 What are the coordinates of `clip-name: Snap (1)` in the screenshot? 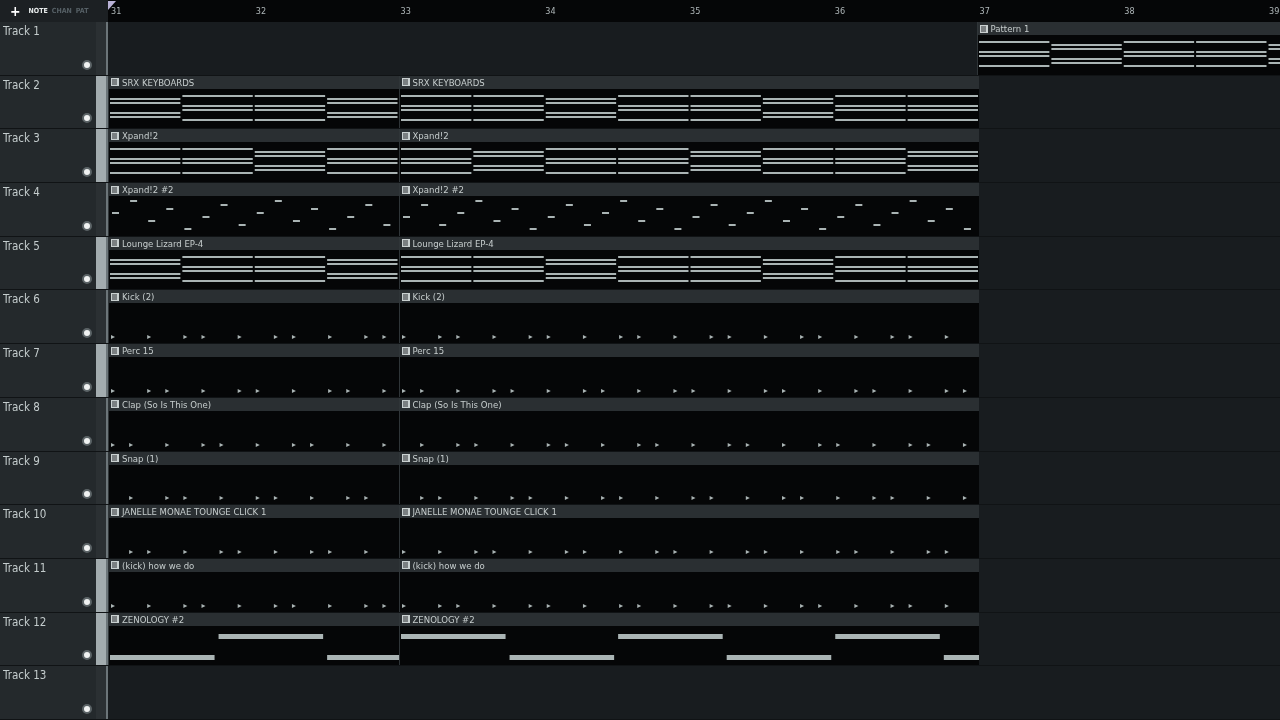 It's located at (140, 458).